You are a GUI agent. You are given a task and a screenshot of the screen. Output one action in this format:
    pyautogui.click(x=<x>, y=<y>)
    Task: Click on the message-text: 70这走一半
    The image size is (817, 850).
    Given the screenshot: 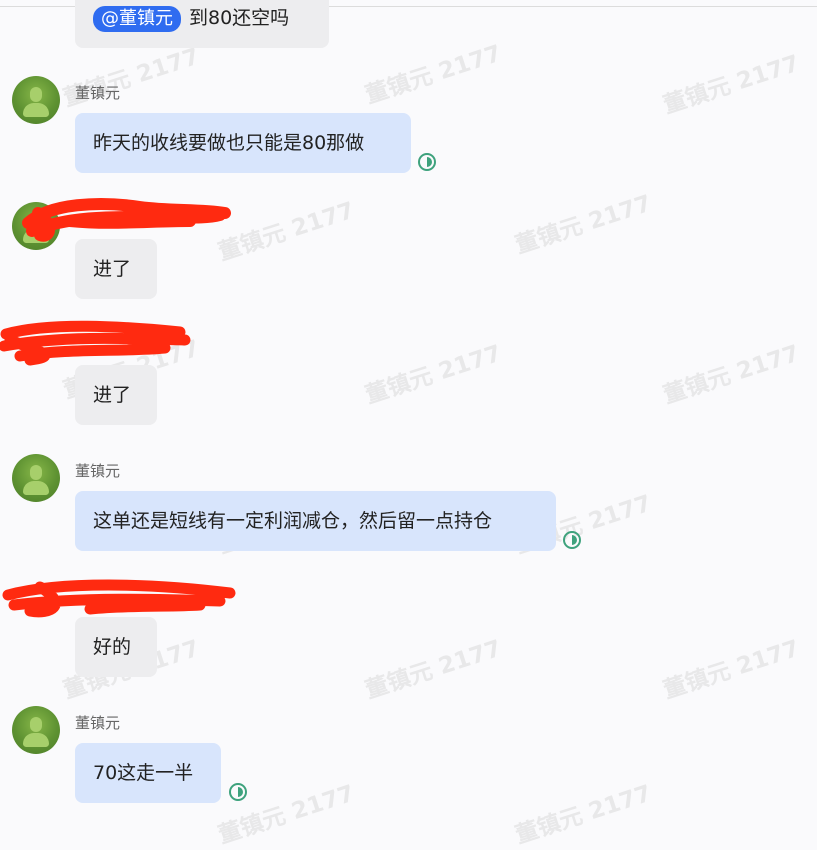 What is the action you would take?
    pyautogui.click(x=143, y=773)
    